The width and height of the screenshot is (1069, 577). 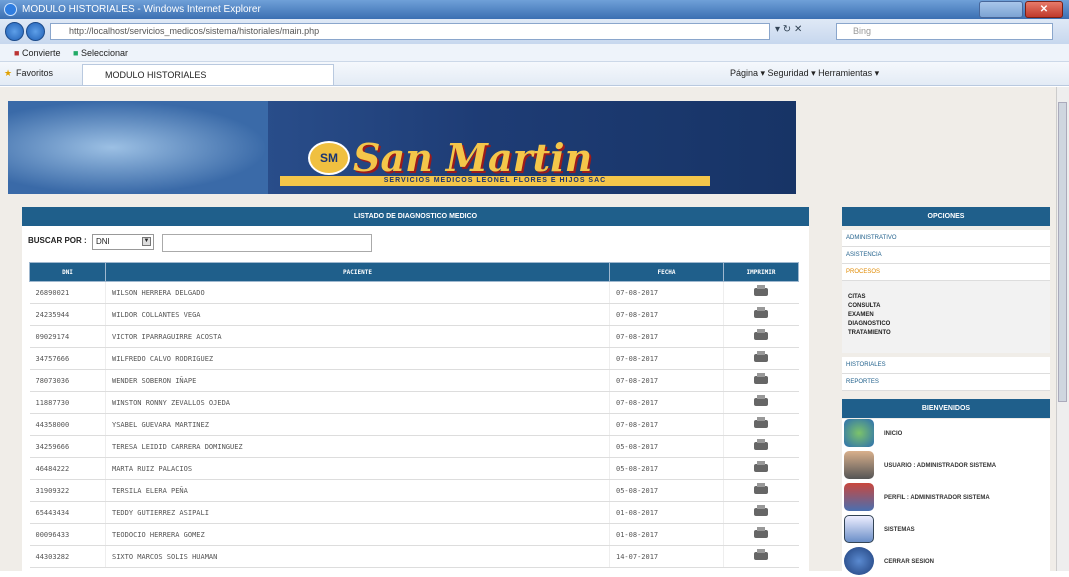 What do you see at coordinates (944, 31) in the screenshot?
I see `search-input: Bing` at bounding box center [944, 31].